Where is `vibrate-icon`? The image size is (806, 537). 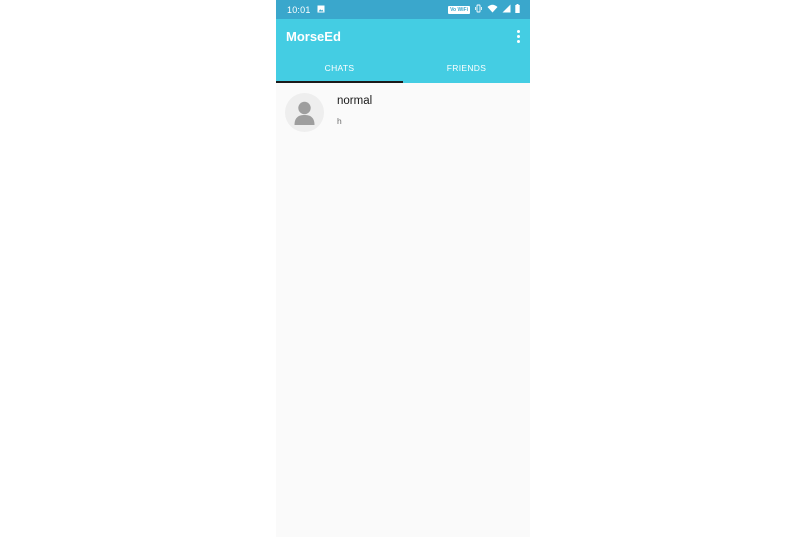
vibrate-icon is located at coordinates (478, 9).